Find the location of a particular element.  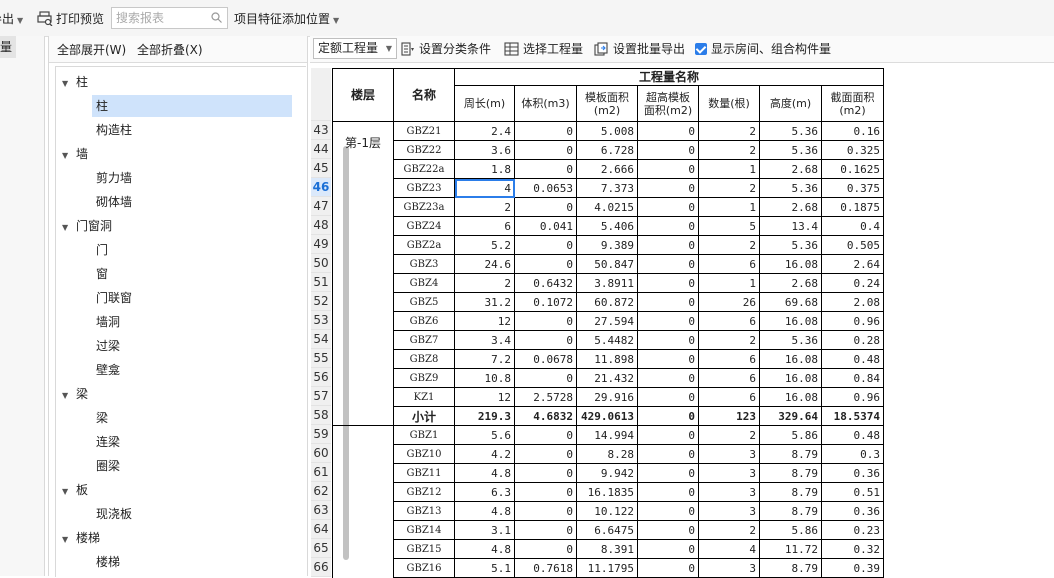

tree-collapse-icon: ▼ is located at coordinates (69, 84).